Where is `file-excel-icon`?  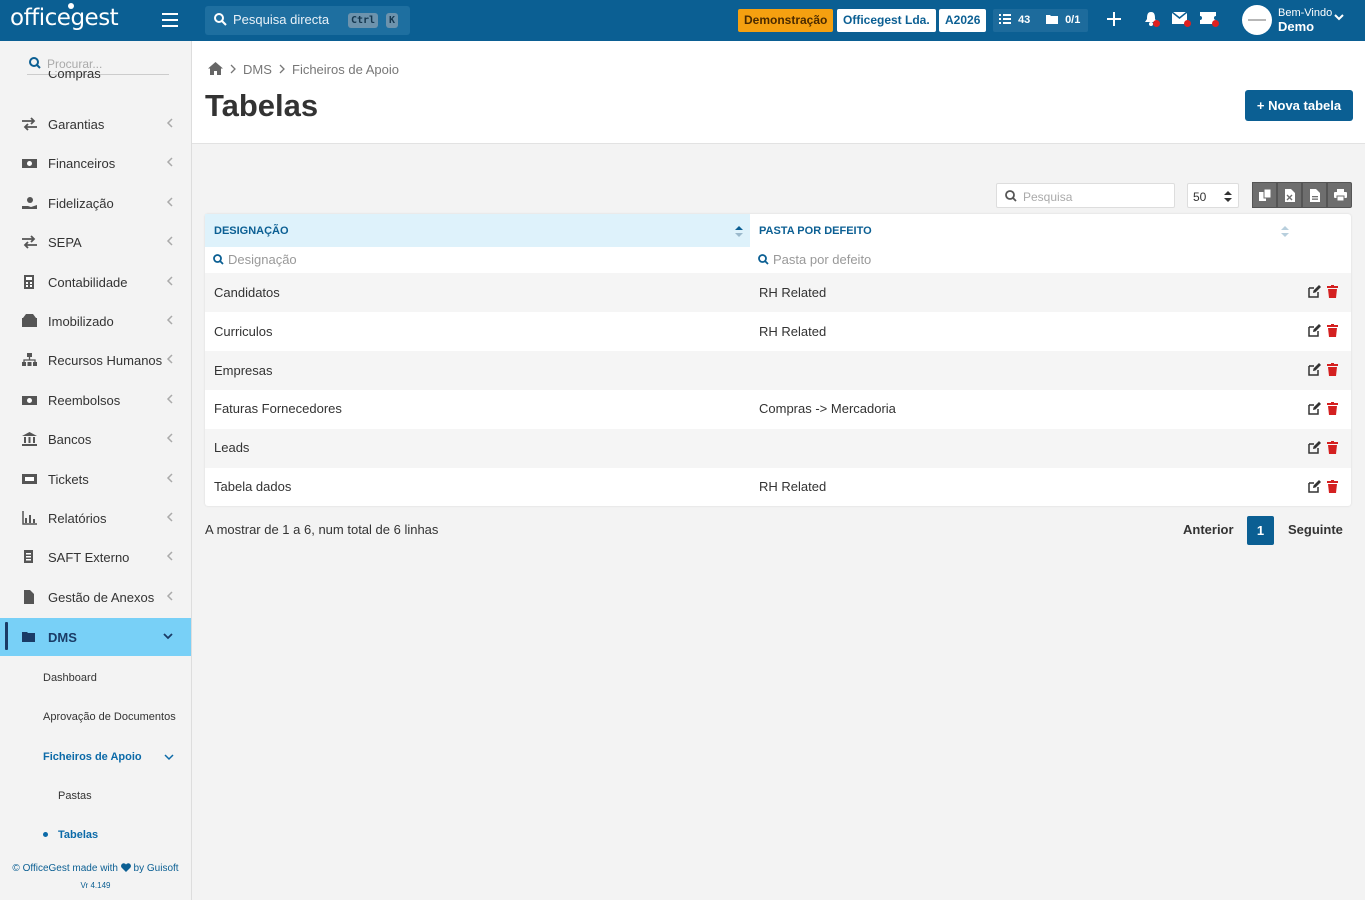
file-excel-icon is located at coordinates (1290, 195).